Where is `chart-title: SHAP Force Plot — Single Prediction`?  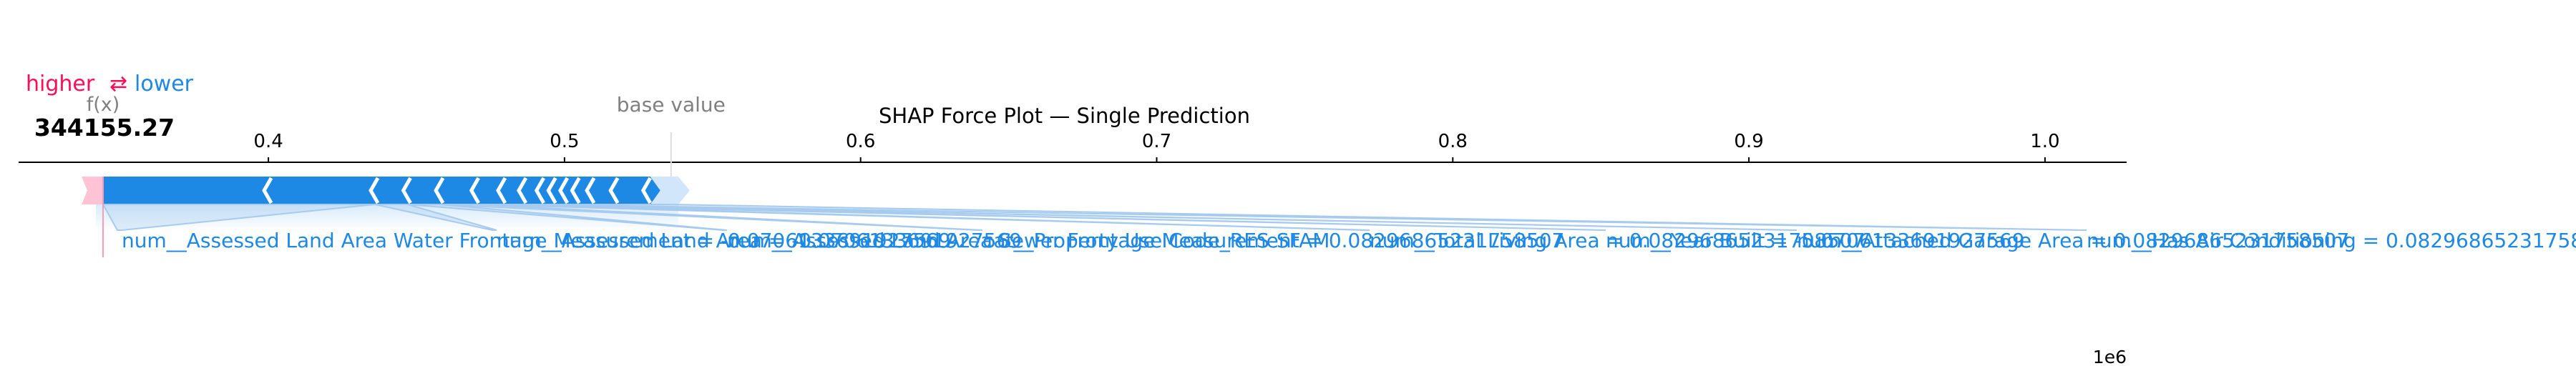
chart-title: SHAP Force Plot — Single Prediction is located at coordinates (1064, 116).